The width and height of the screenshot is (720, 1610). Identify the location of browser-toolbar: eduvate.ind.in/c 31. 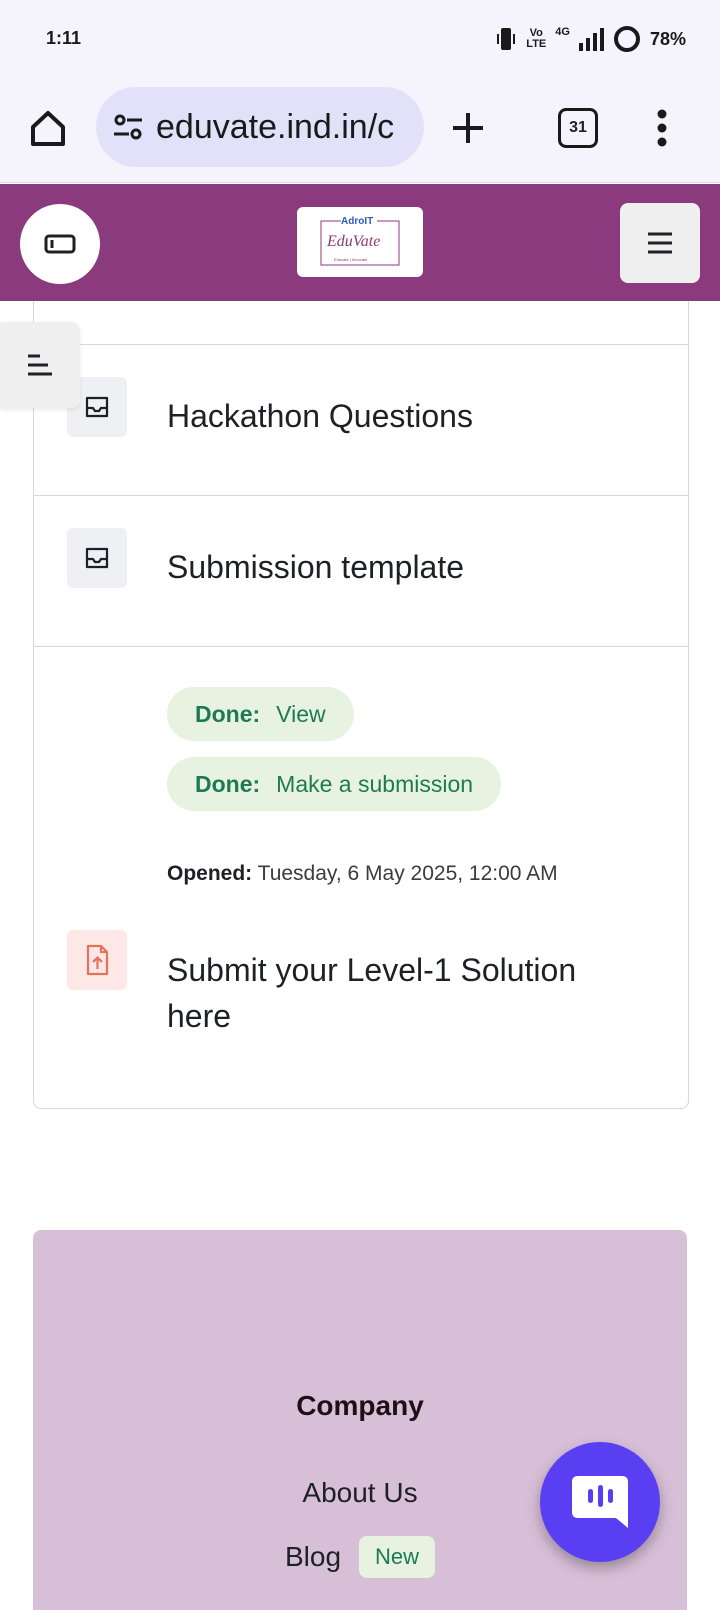
(360, 132).